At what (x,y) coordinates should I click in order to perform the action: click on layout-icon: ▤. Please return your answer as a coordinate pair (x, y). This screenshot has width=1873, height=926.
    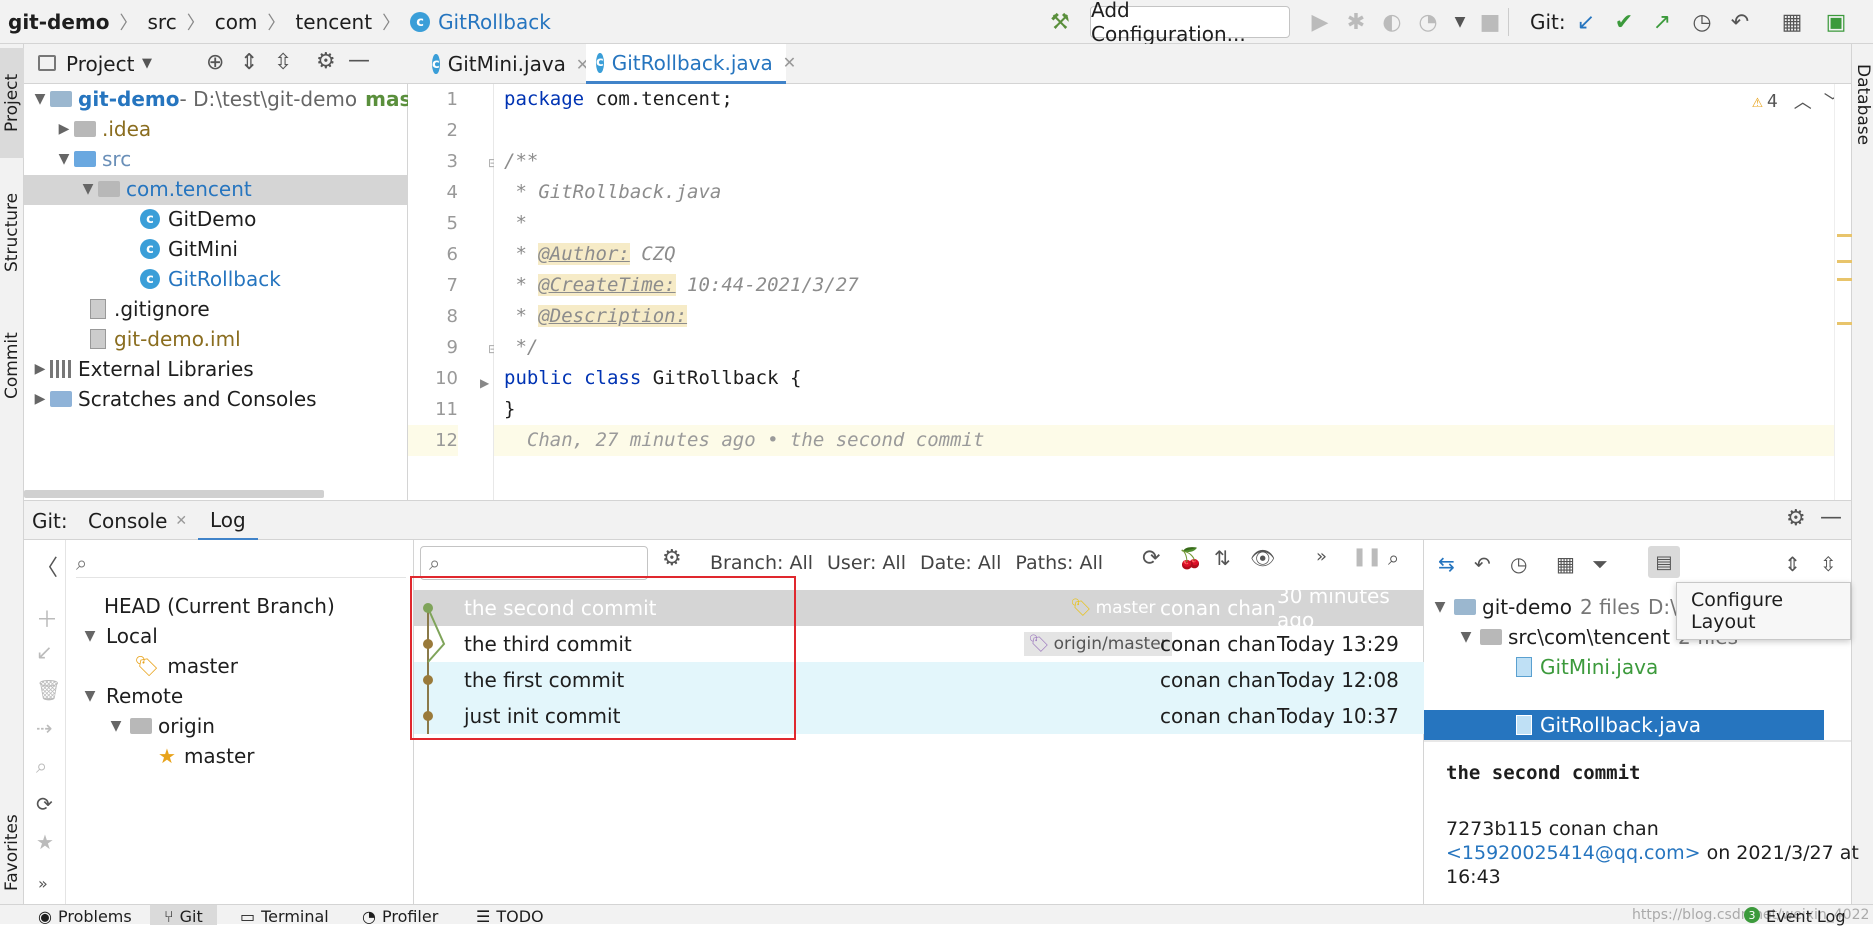
    Looking at the image, I should click on (1664, 562).